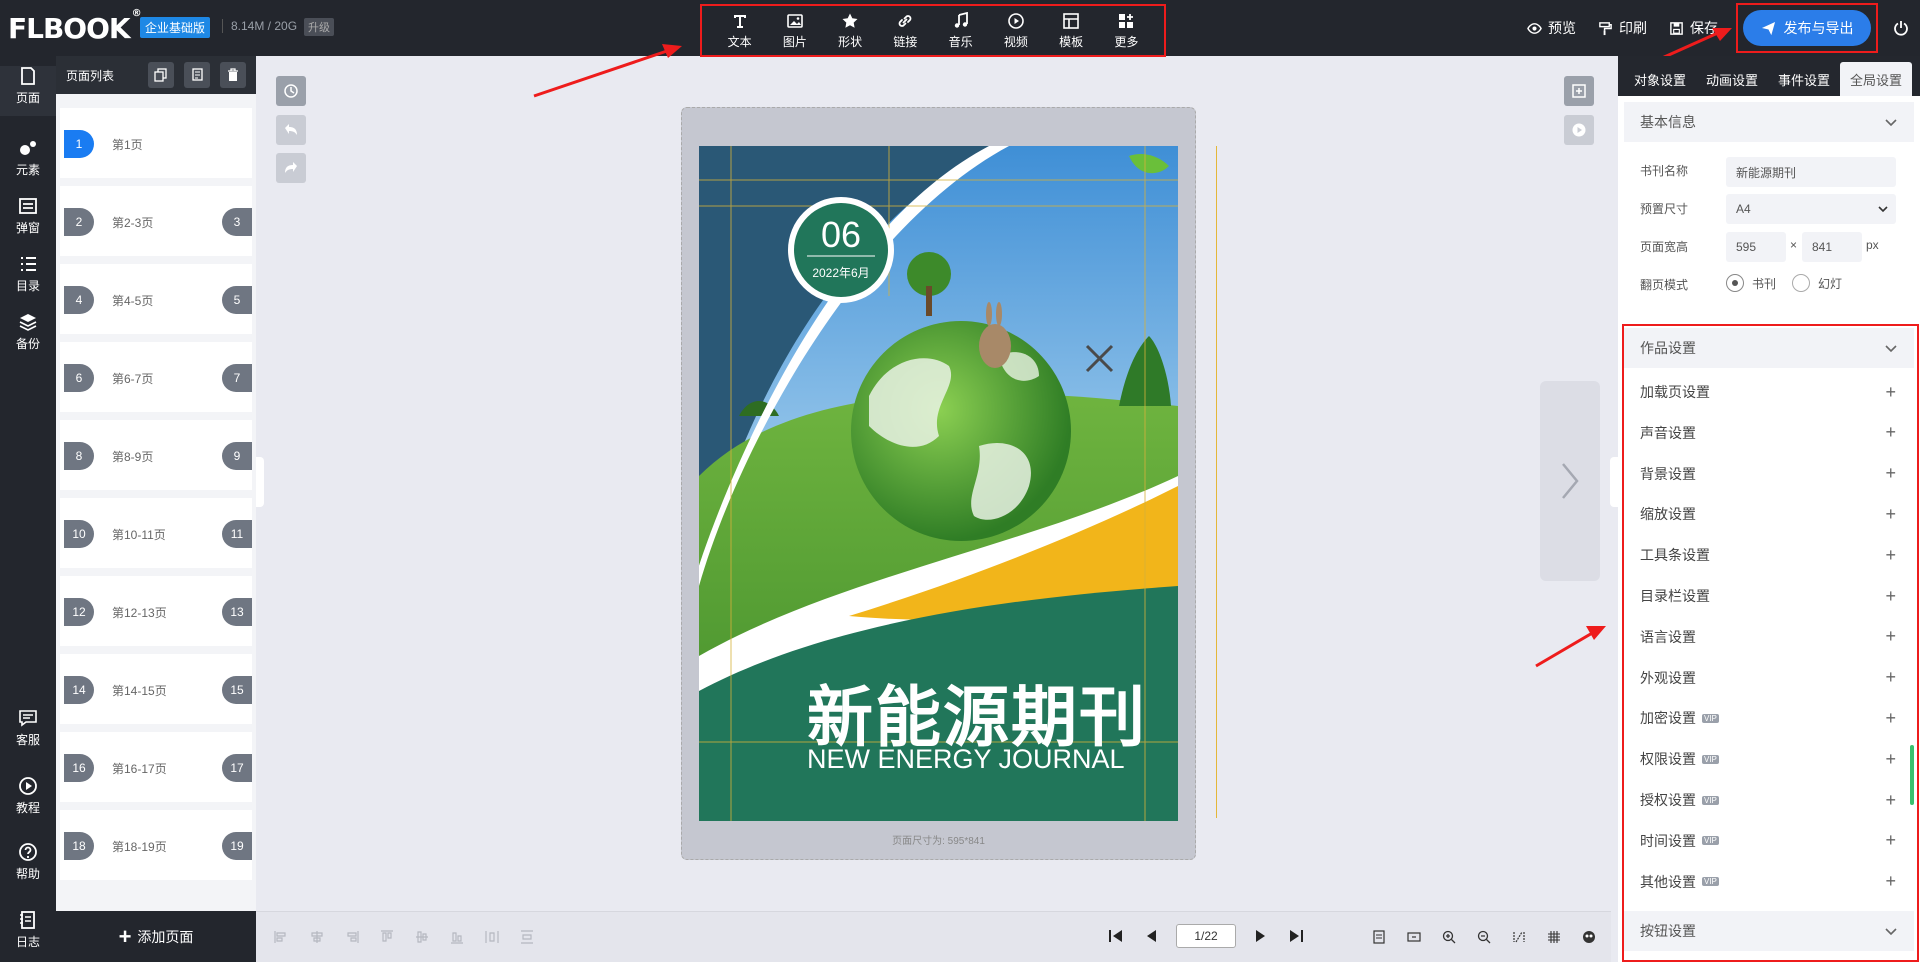 This screenshot has height=962, width=1920. What do you see at coordinates (28, 930) in the screenshot?
I see `nav-log: 日志` at bounding box center [28, 930].